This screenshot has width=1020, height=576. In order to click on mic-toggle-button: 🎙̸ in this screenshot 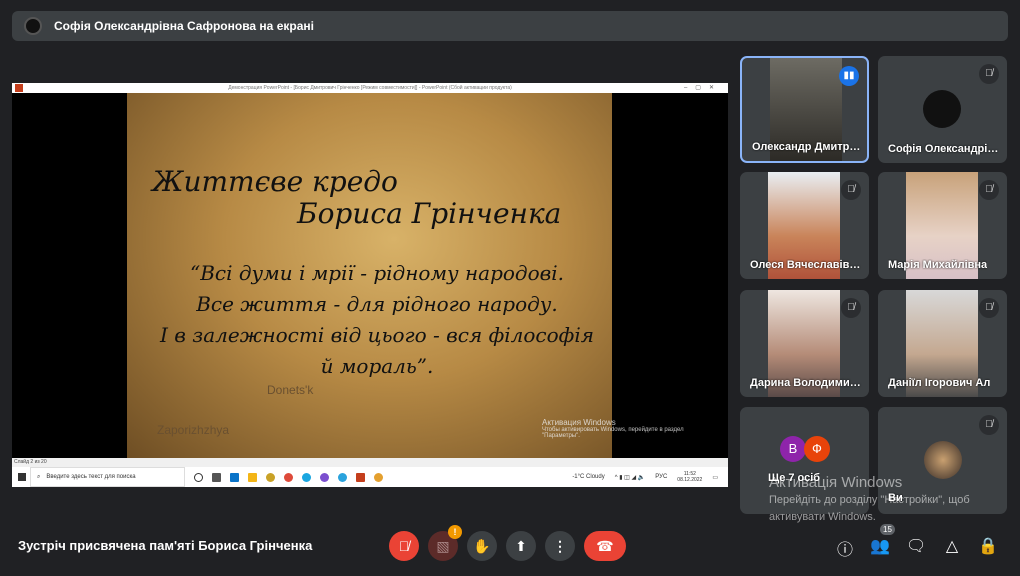, I will do `click(404, 546)`.